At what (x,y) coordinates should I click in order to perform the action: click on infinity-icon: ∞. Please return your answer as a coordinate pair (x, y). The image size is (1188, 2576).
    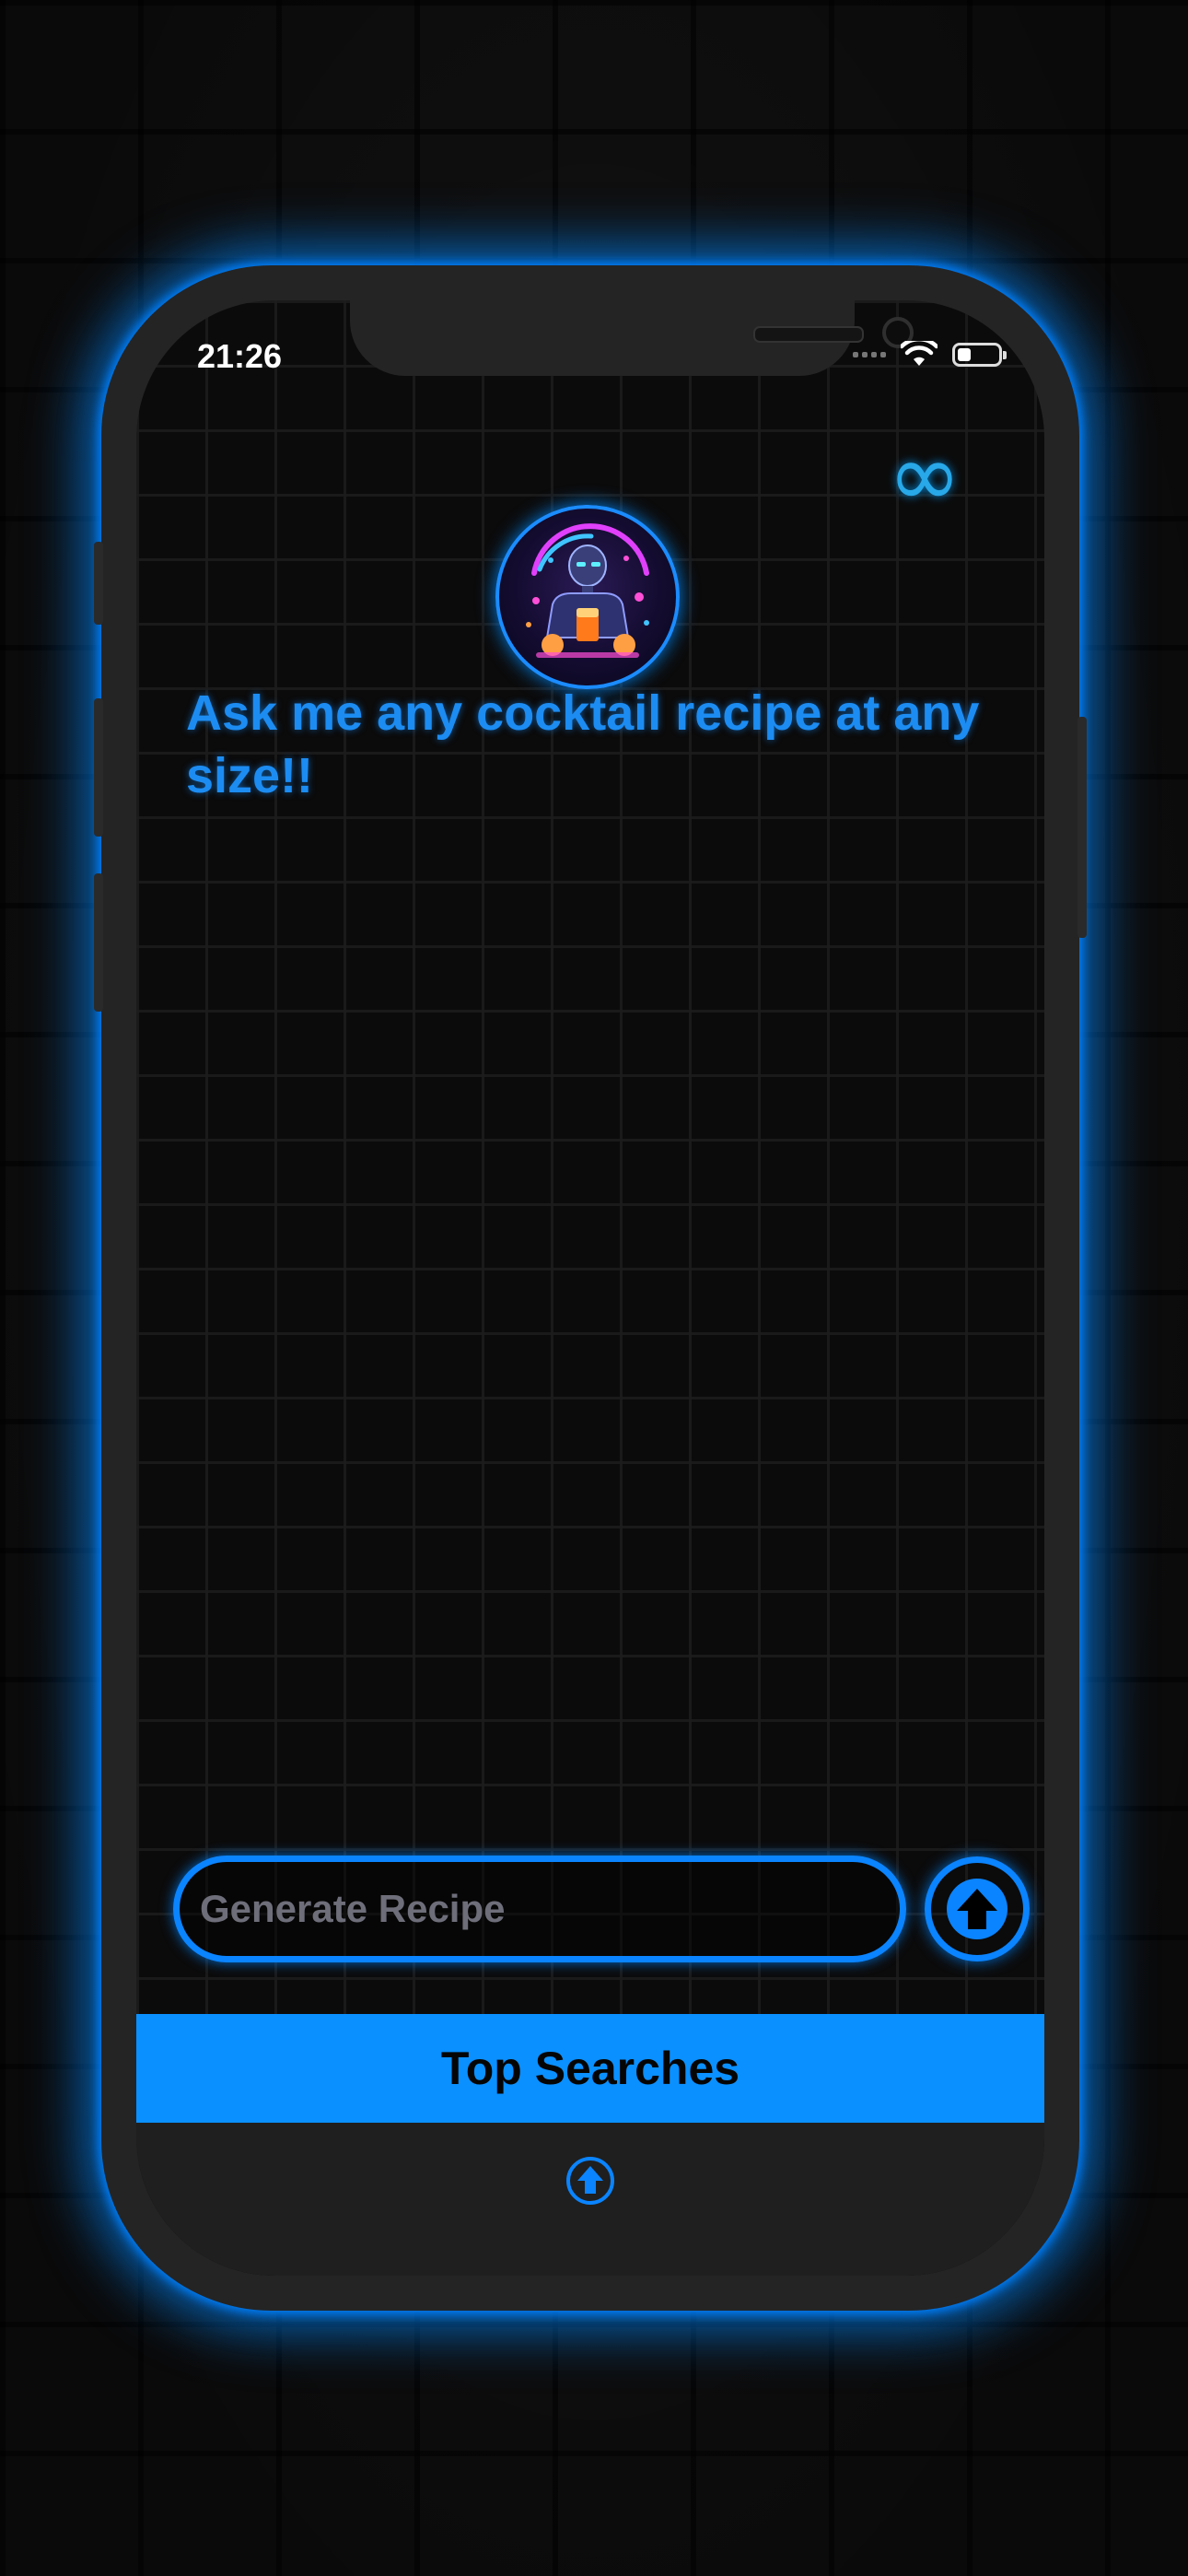
    Looking at the image, I should click on (924, 475).